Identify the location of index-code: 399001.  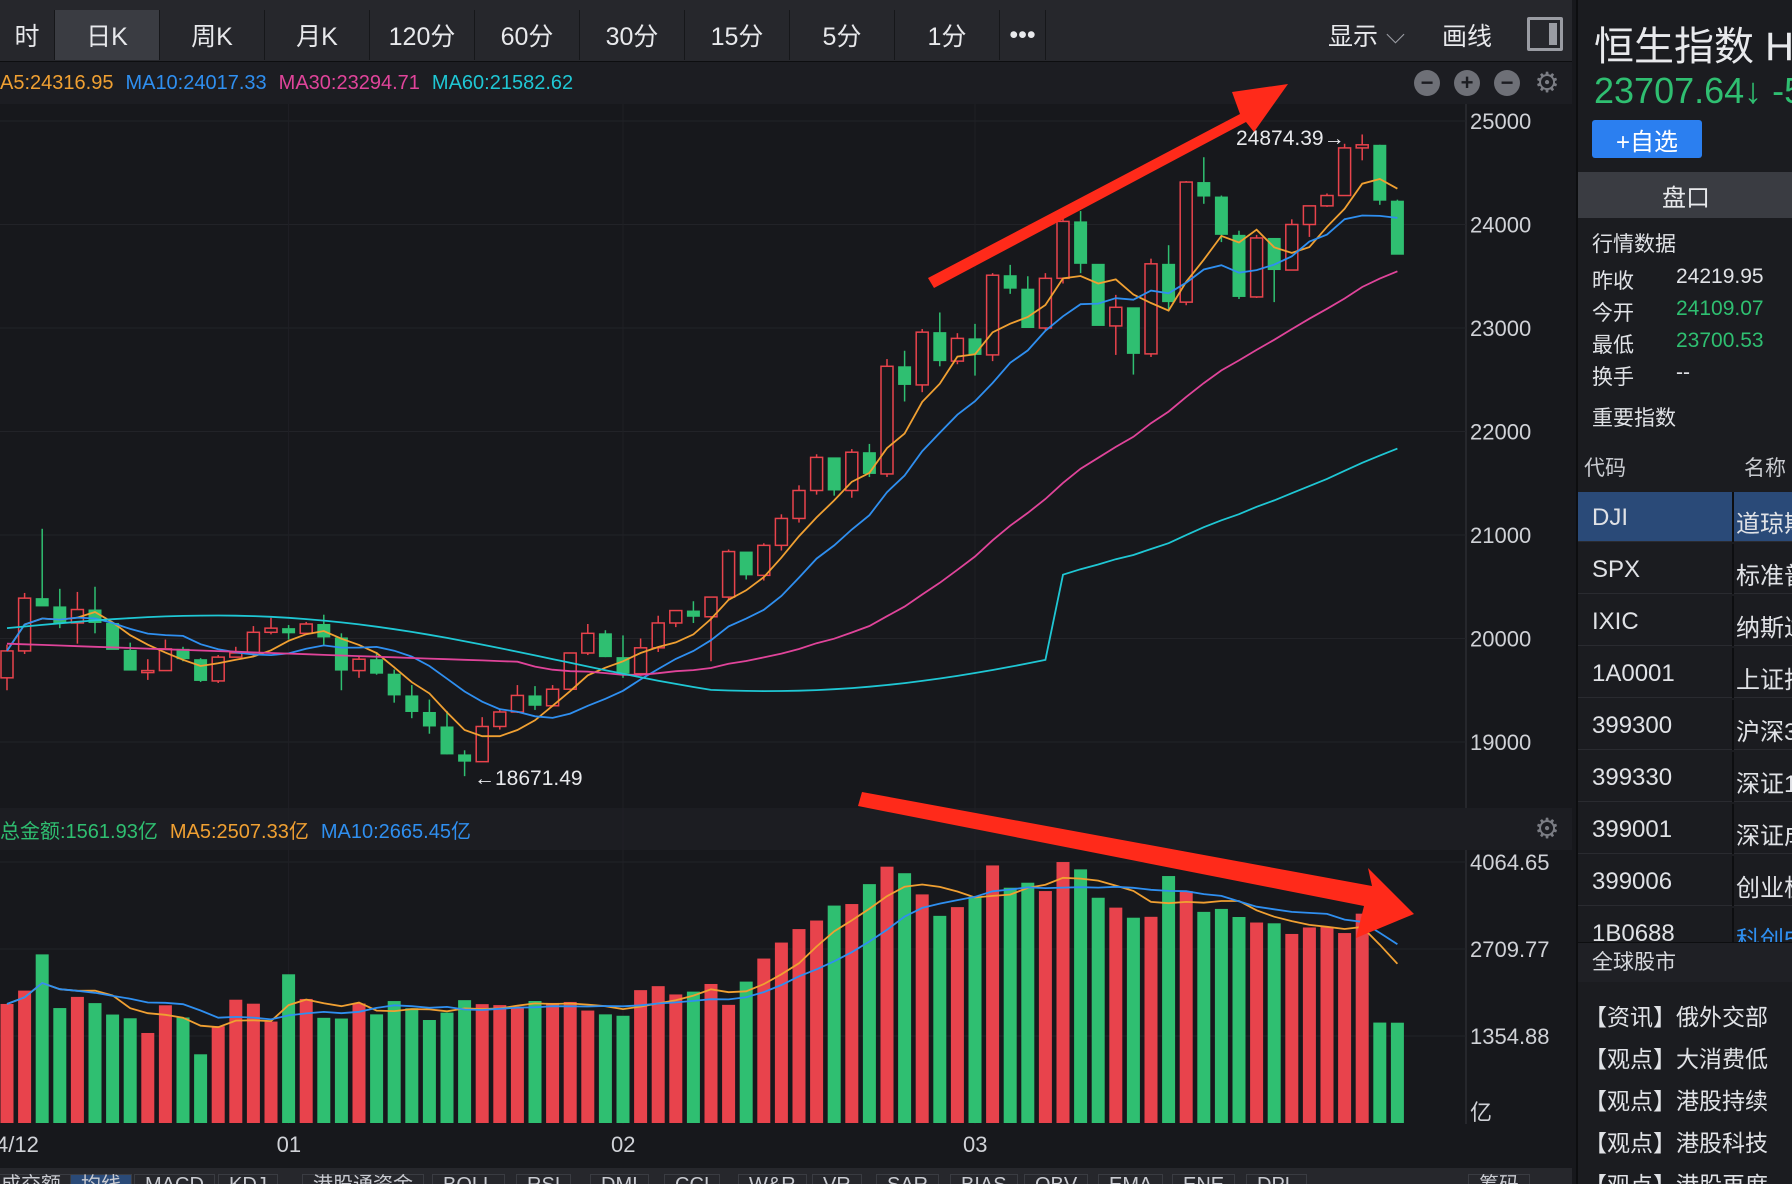
(1632, 829).